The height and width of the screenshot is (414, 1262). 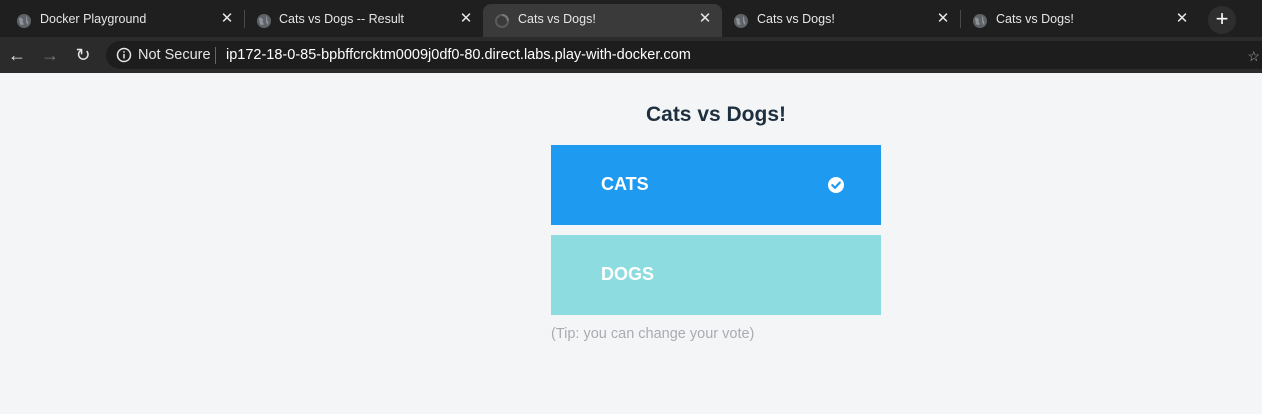 What do you see at coordinates (17, 55) in the screenshot?
I see `back-button: ←` at bounding box center [17, 55].